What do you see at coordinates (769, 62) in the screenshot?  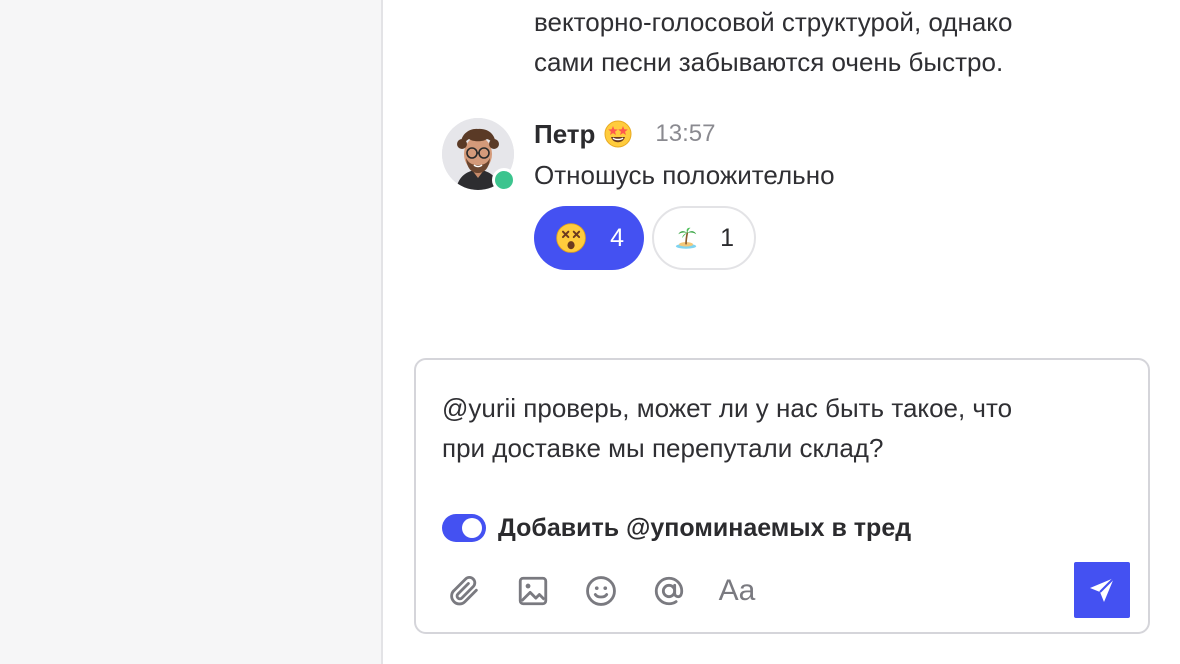 I see `previous-message-line: сами песни забываются очень быстро.` at bounding box center [769, 62].